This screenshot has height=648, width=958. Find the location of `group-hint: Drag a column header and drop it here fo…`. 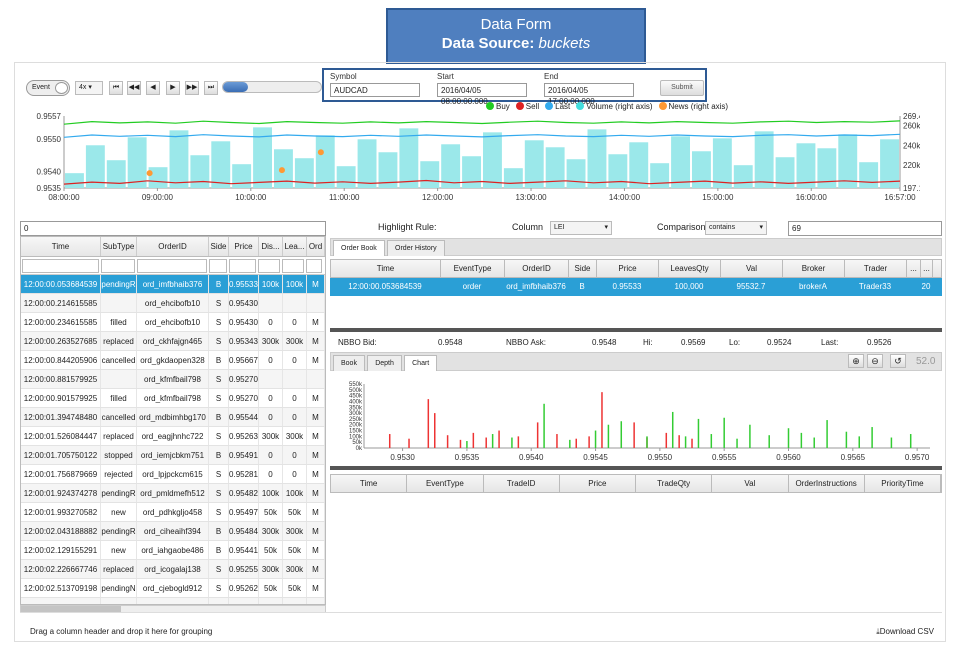

group-hint: Drag a column header and drop it here fo… is located at coordinates (121, 631).